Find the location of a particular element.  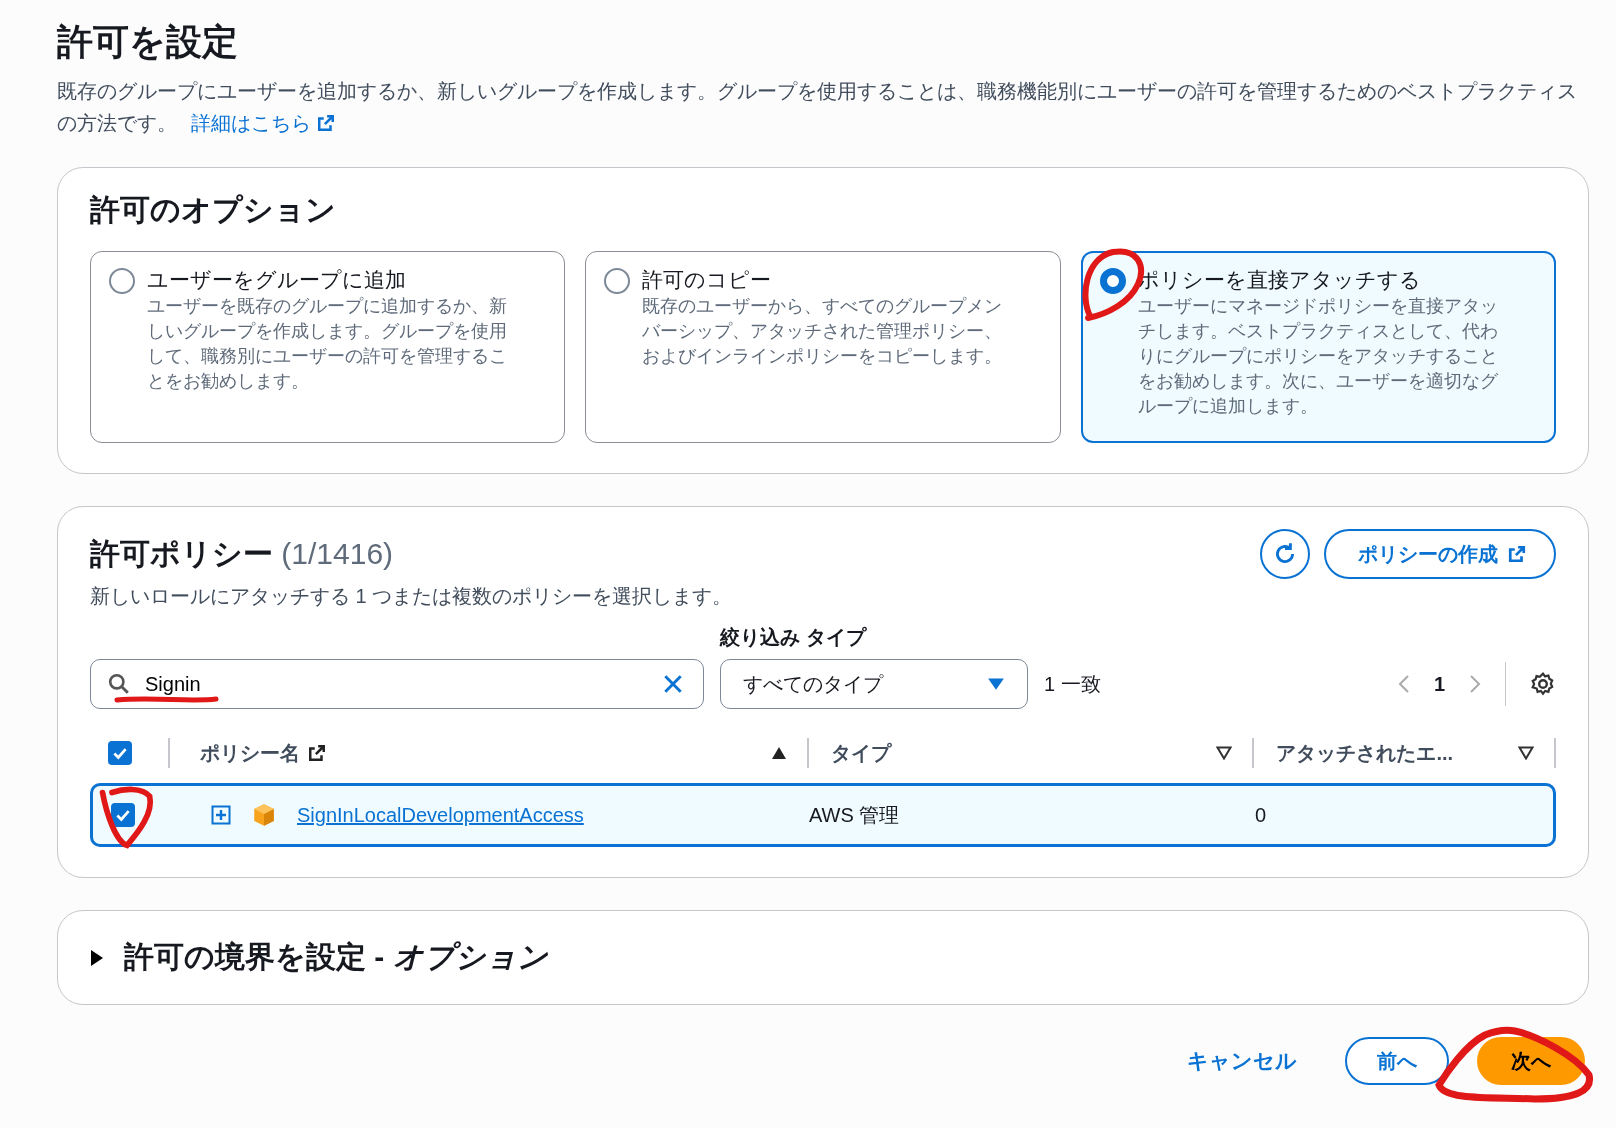

page-description: 既存のグループにユーザーを追加するか、新しいグループを作成します。グループを使用することは、職務機能別にユーザーの許可を管理するためのベストプラクティスの方法です。 詳細はこちら is located at coordinates (817, 107).